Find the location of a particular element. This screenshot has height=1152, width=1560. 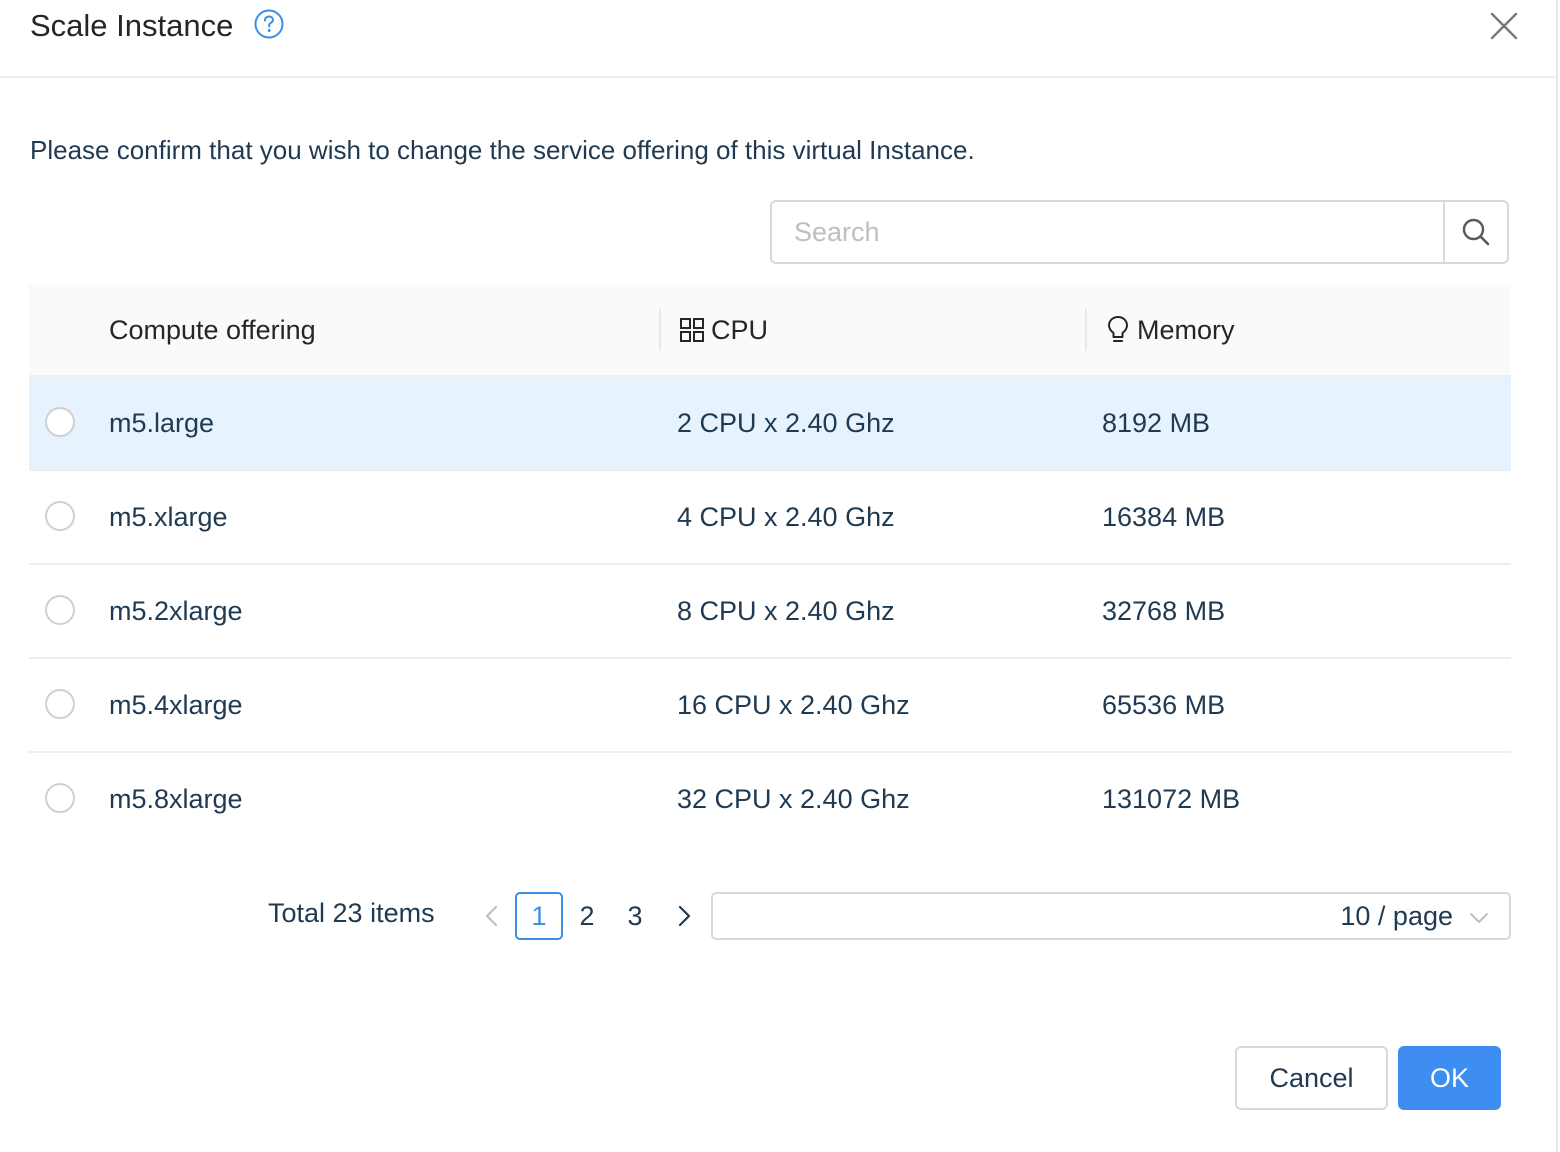

column-header-memory-label: Memory is located at coordinates (1186, 329).